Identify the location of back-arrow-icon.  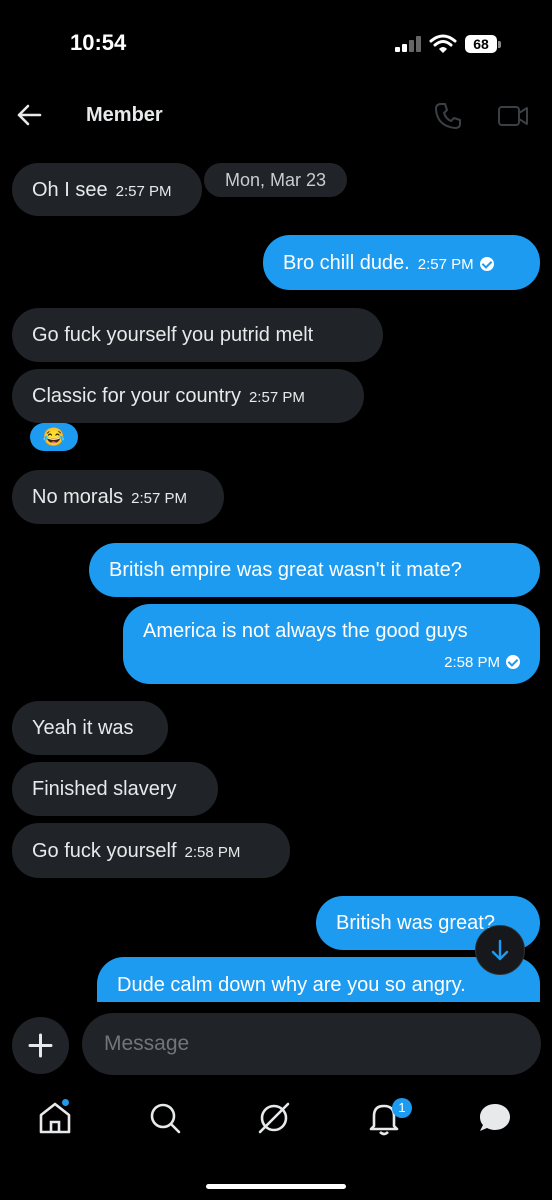
(29, 115).